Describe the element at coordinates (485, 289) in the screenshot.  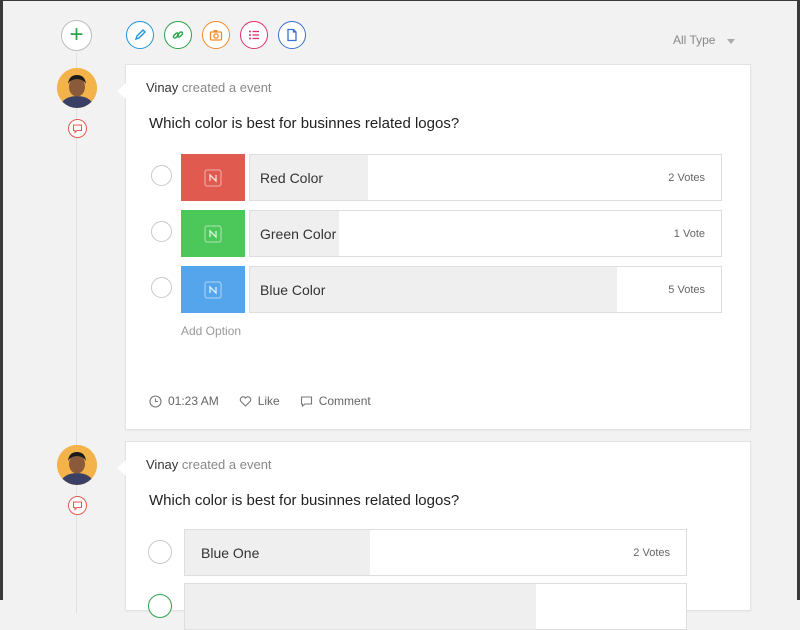
I see `poll-option: Blue Color 5 Votes` at that location.